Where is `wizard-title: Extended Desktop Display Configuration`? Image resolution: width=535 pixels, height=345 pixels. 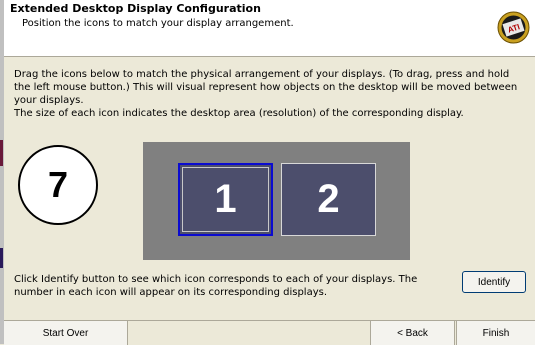 wizard-title: Extended Desktop Display Configuration is located at coordinates (135, 8).